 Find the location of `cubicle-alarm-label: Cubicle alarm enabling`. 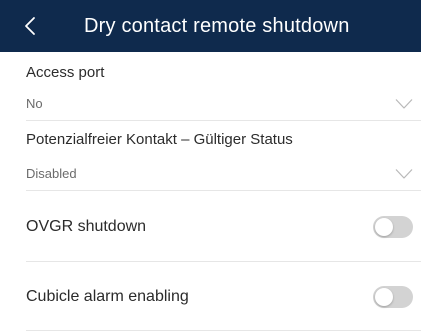

cubicle-alarm-label: Cubicle alarm enabling is located at coordinates (107, 296).